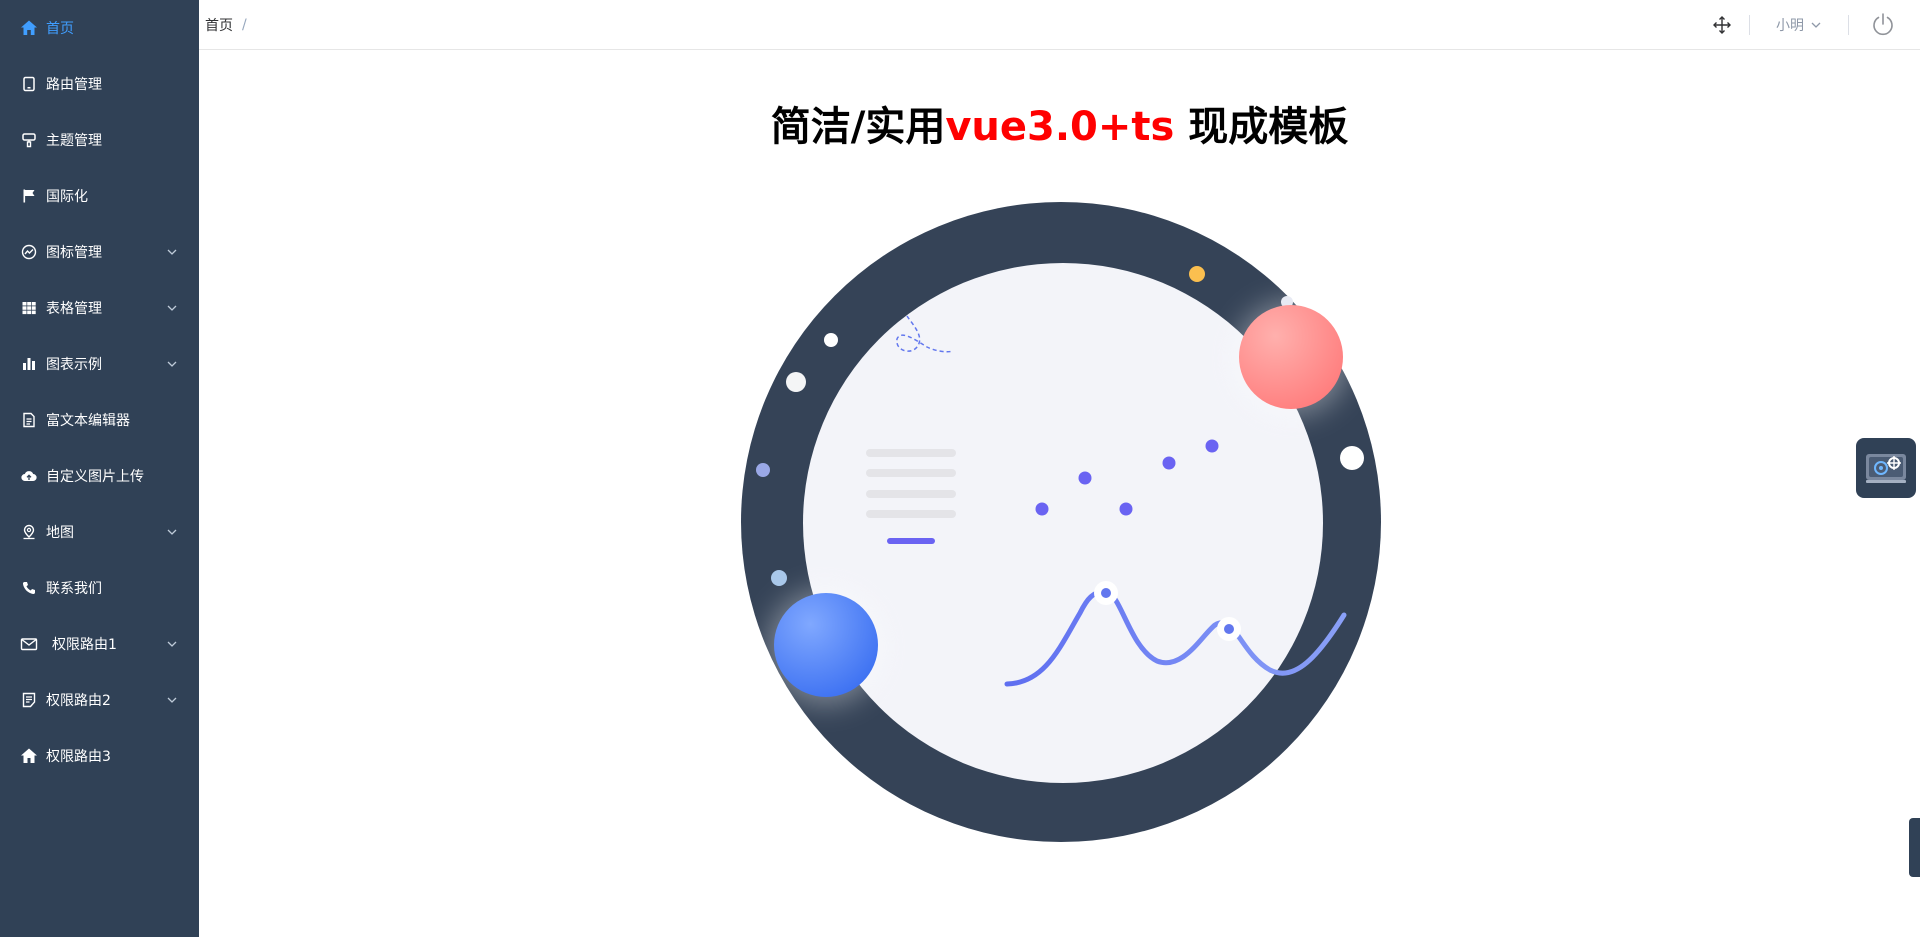 The height and width of the screenshot is (937, 1920). I want to click on sidebar-item-label: 国际化, so click(67, 197).